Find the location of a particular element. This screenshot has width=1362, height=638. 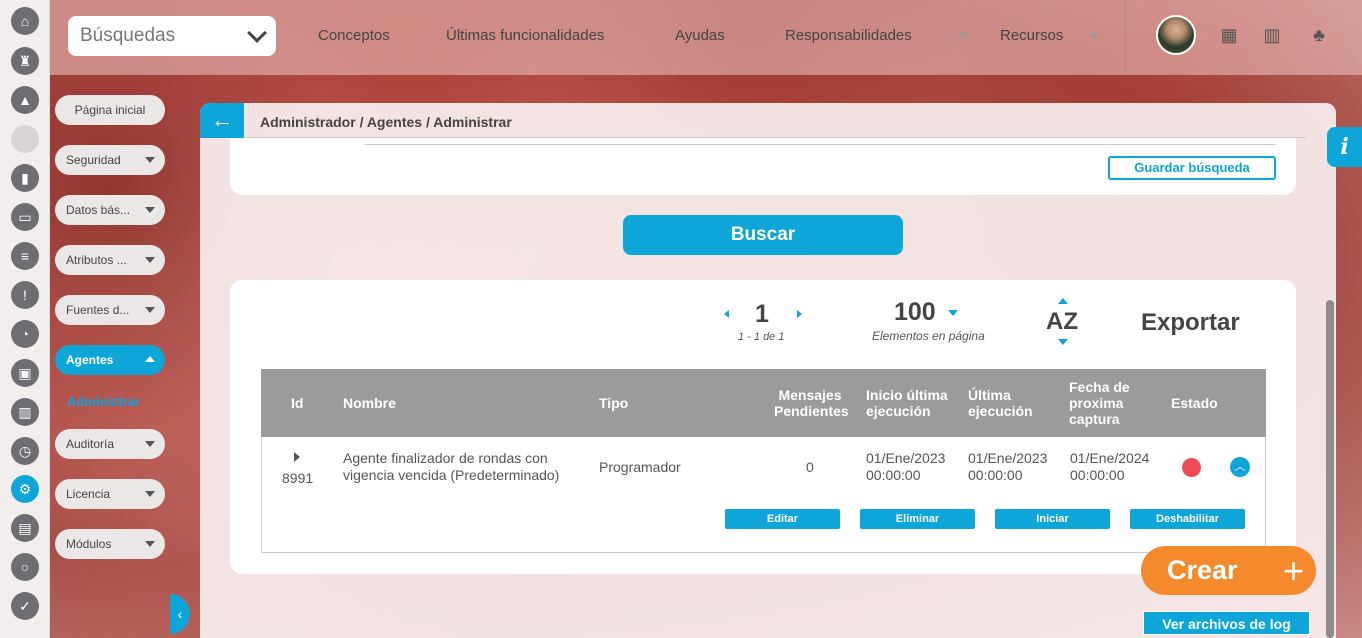

cell-id: 8991 is located at coordinates (298, 478).